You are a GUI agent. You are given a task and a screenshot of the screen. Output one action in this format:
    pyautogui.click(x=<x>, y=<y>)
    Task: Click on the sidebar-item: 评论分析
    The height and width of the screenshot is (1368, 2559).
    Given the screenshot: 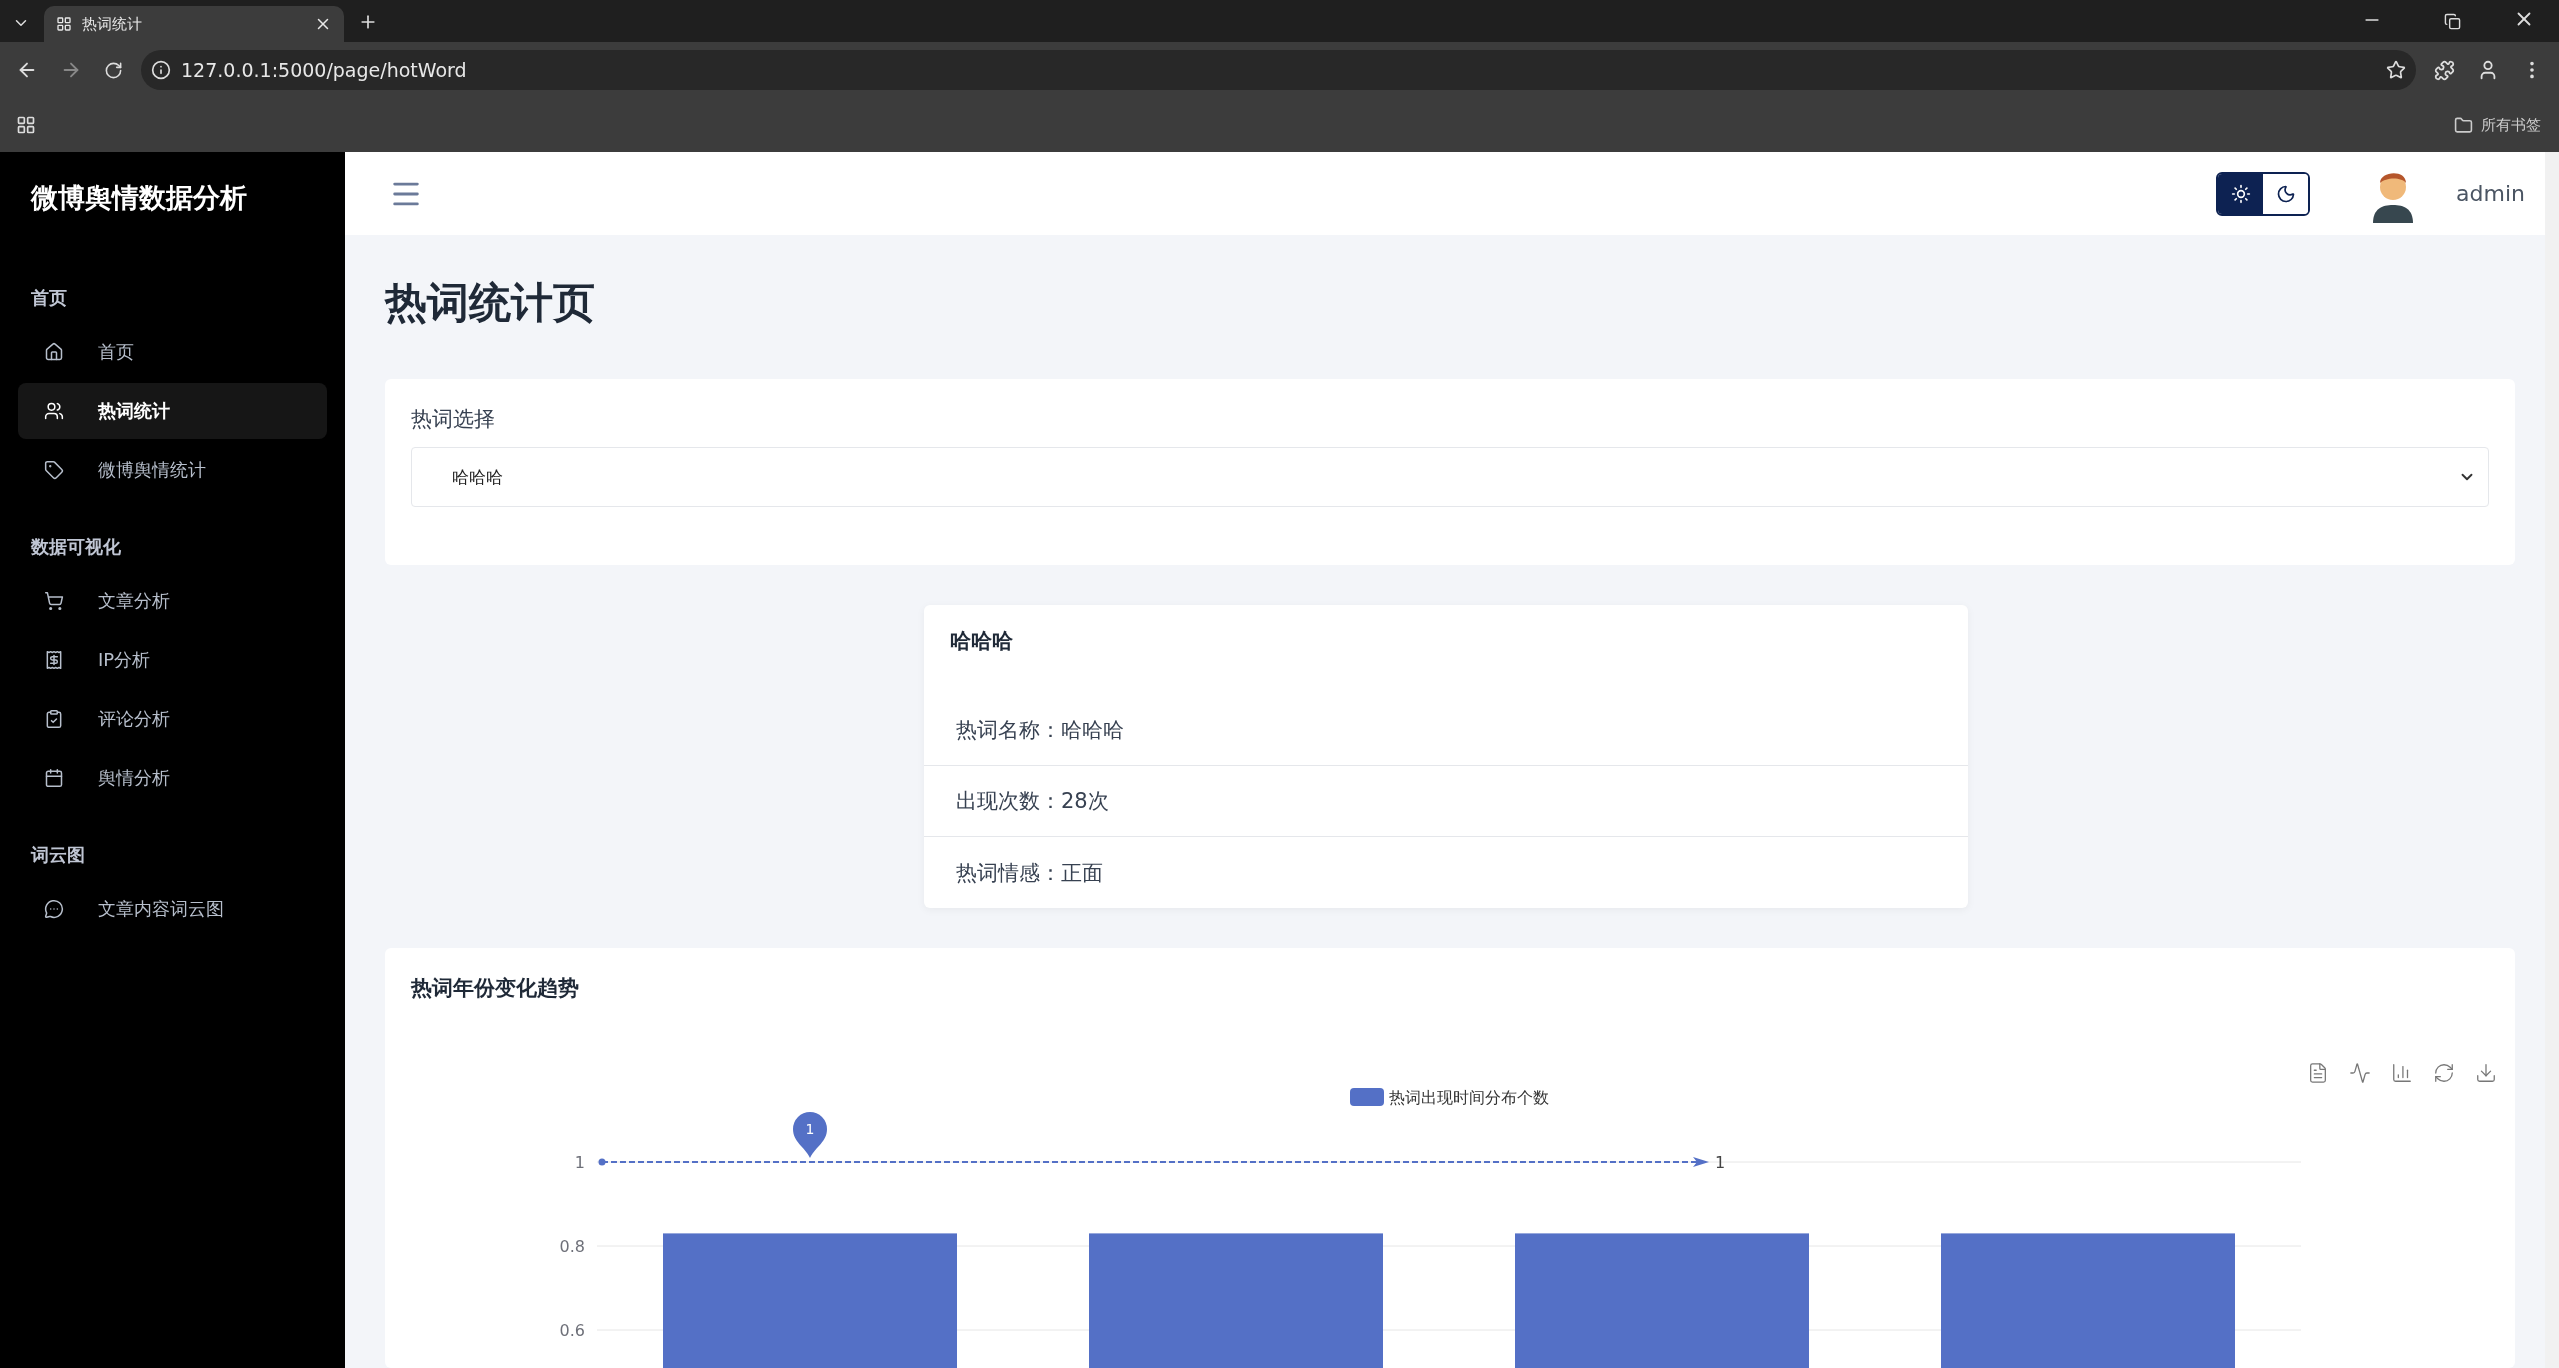 What is the action you would take?
    pyautogui.click(x=172, y=719)
    